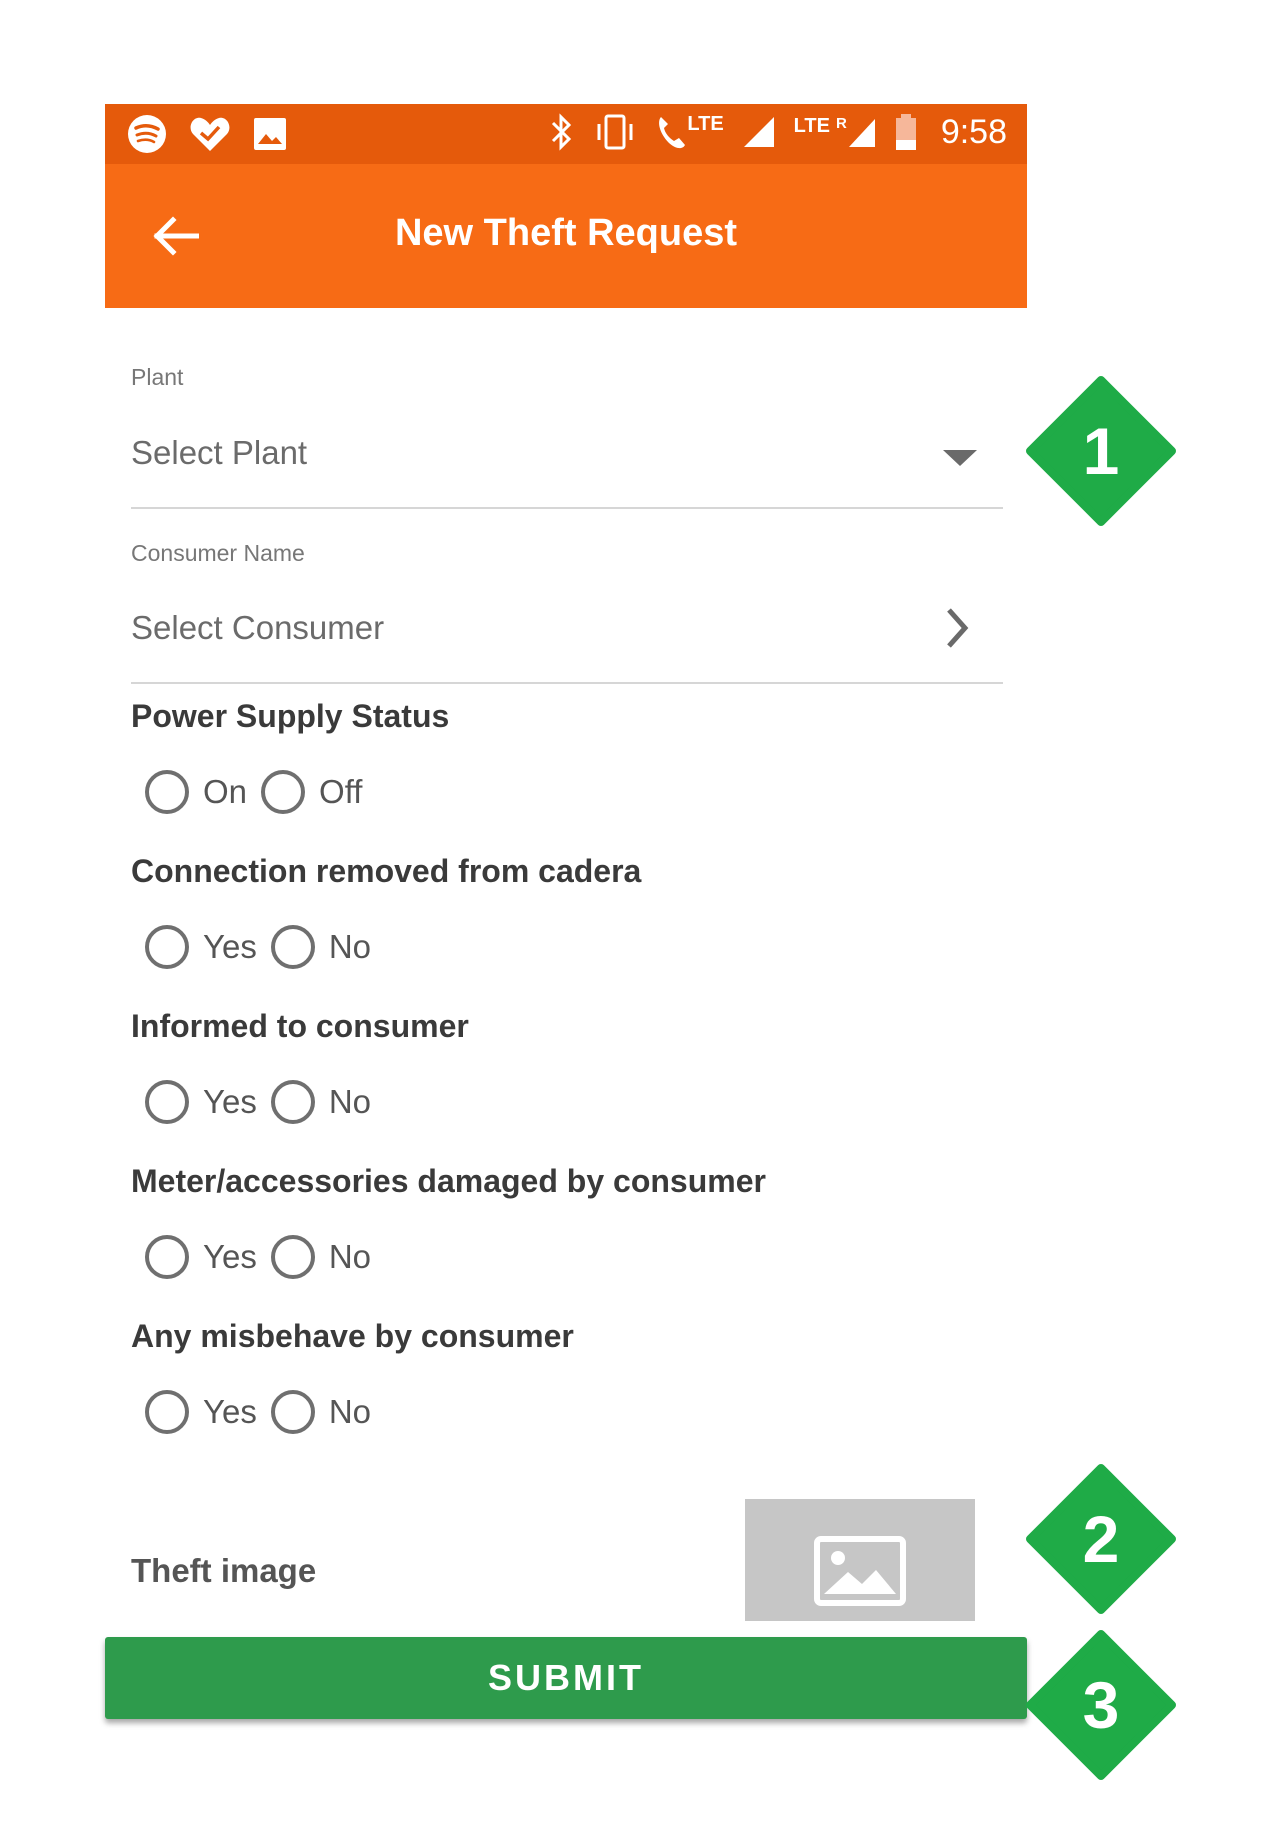  Describe the element at coordinates (615, 132) in the screenshot. I see `vibrate-icon` at that location.